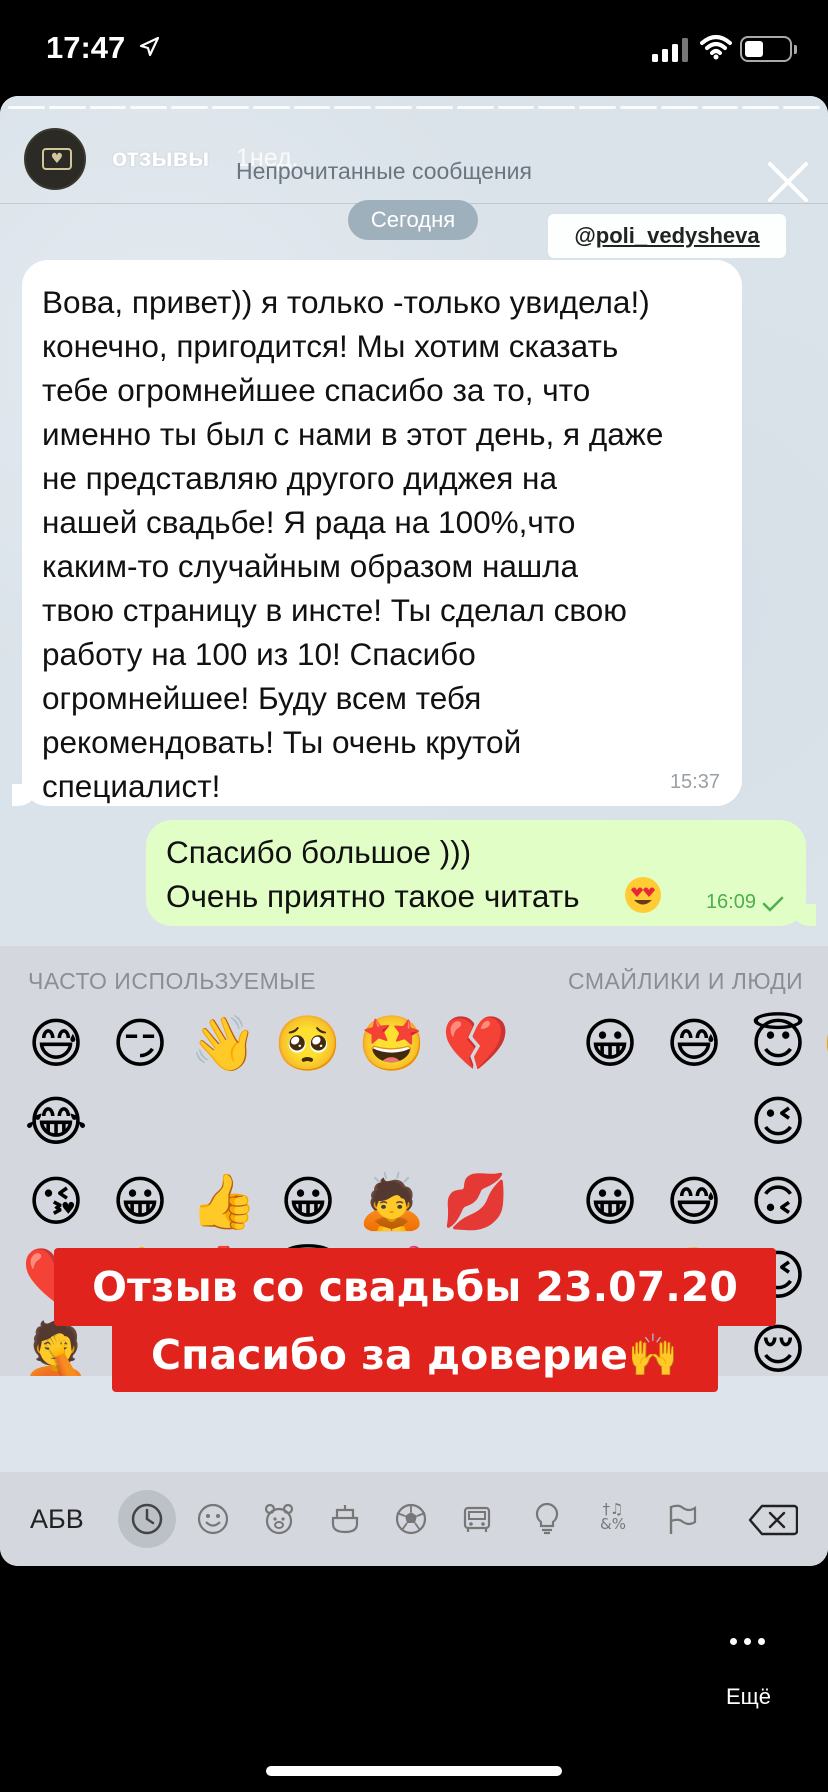 Image resolution: width=828 pixels, height=1792 pixels. Describe the element at coordinates (773, 1520) in the screenshot. I see `backspace-icon` at that location.